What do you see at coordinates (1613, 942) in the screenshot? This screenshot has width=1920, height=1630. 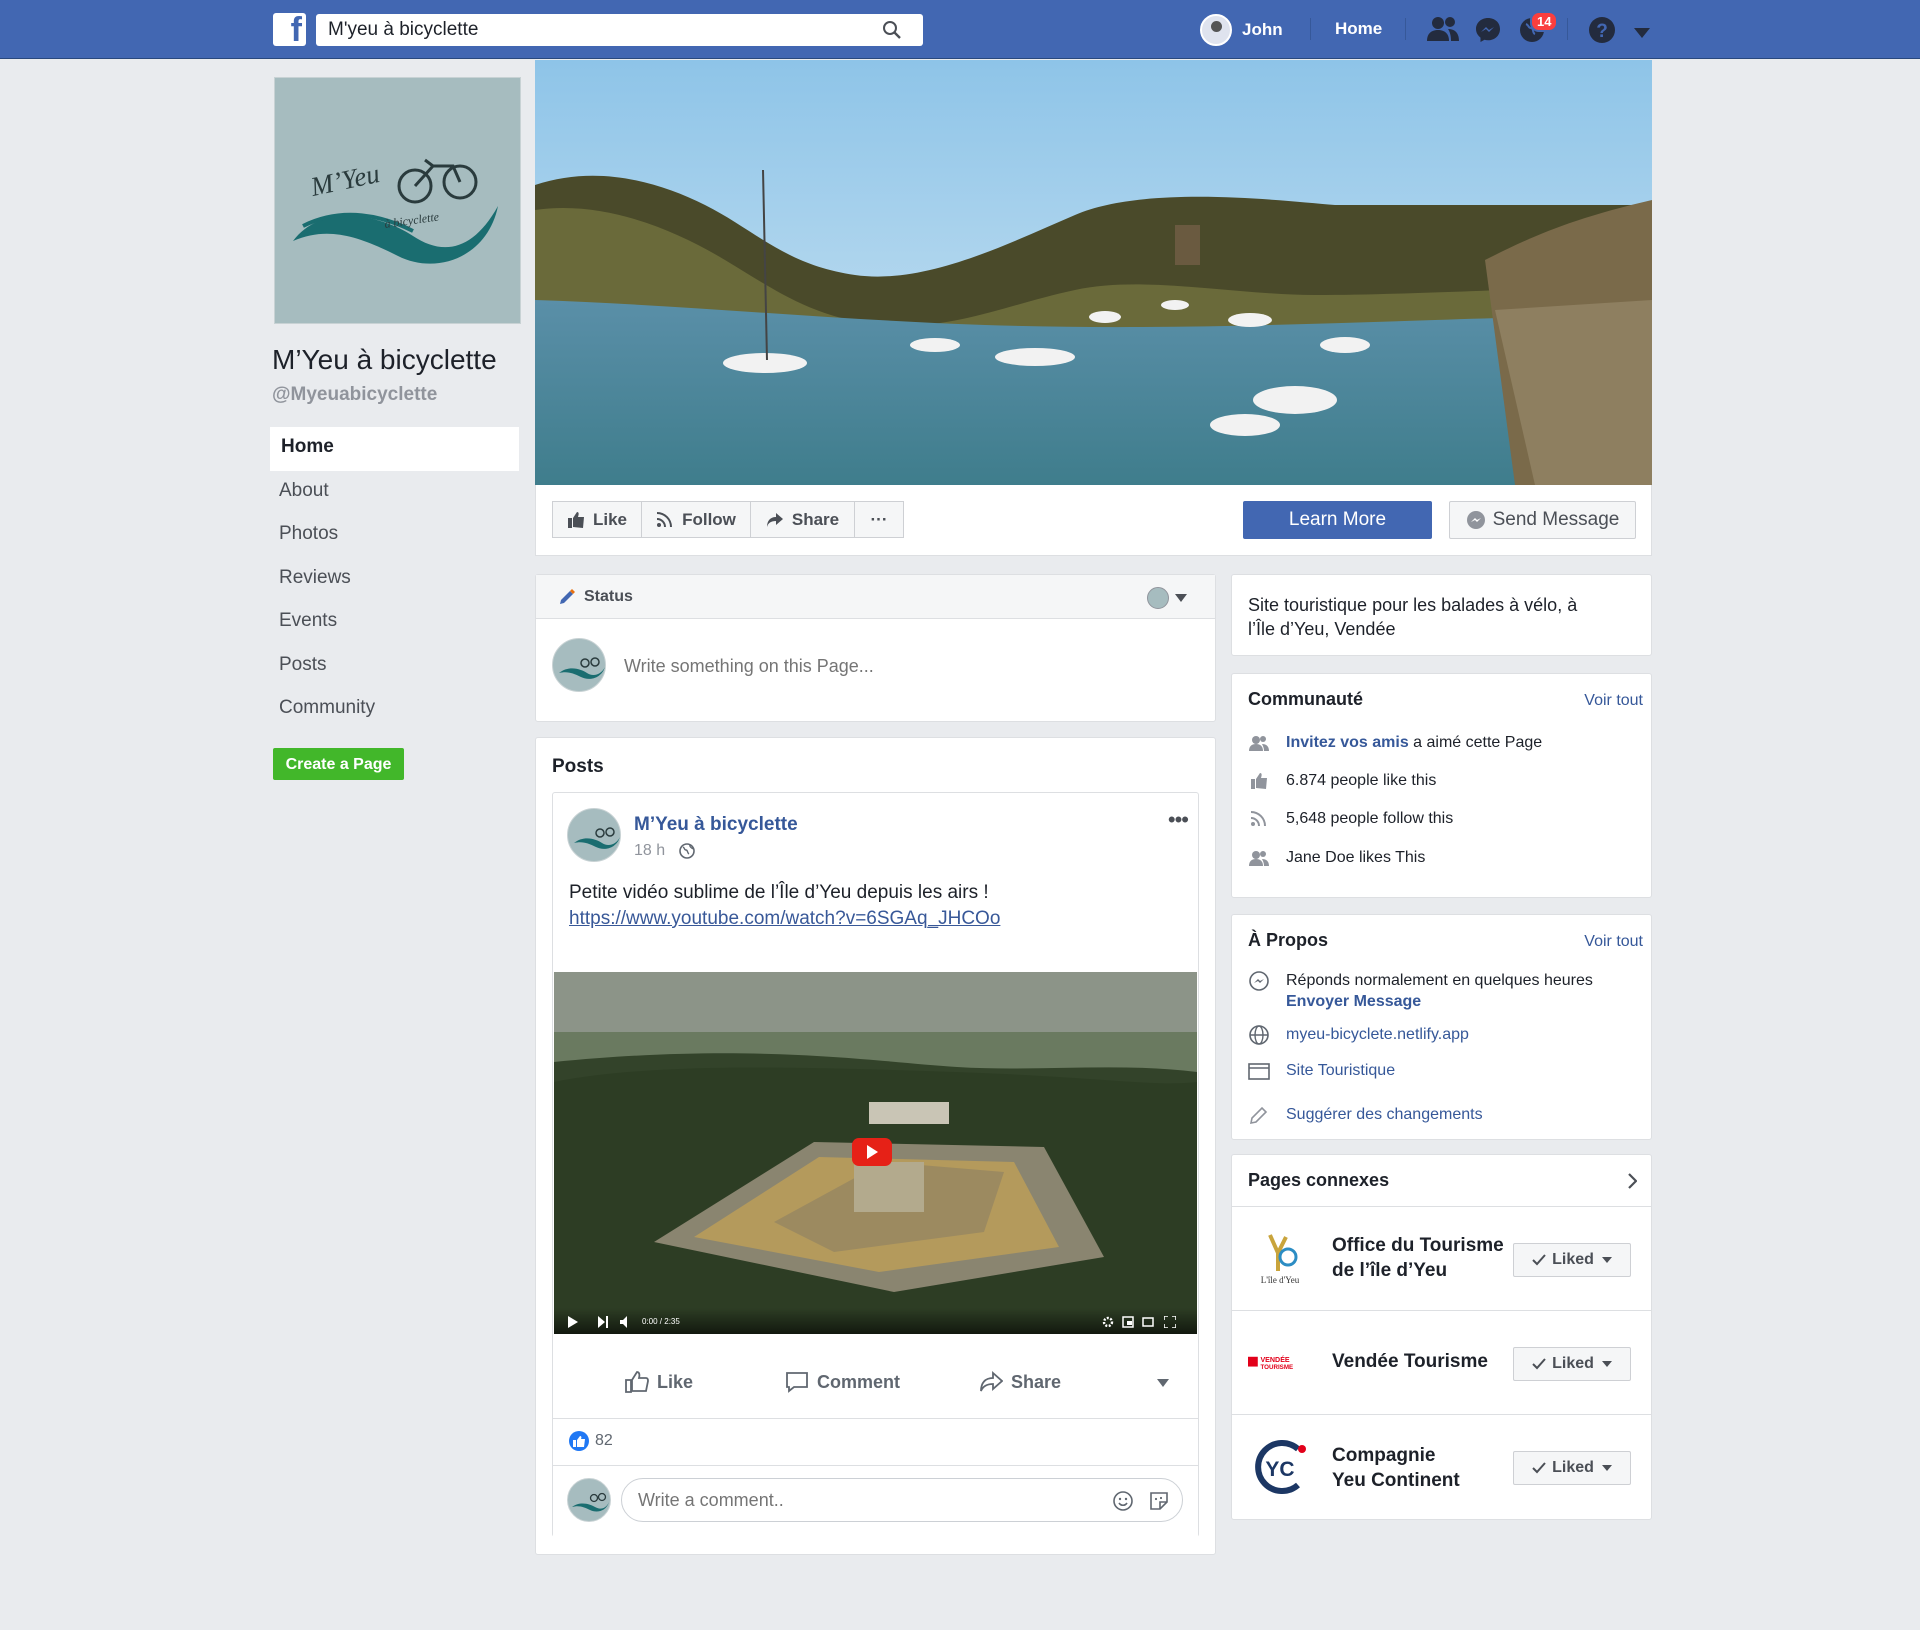 I see `about-see-all-link: Voir tout` at bounding box center [1613, 942].